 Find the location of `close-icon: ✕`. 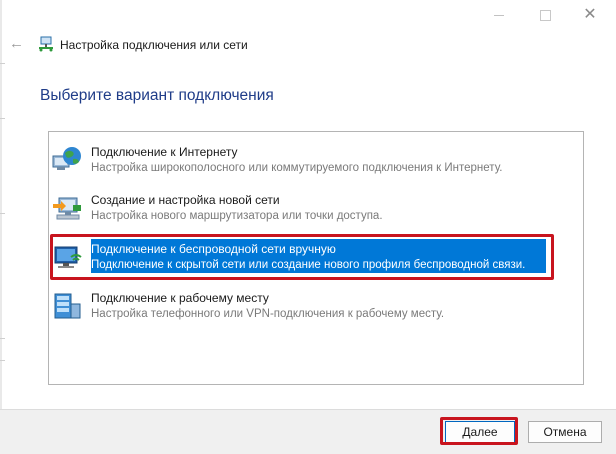

close-icon: ✕ is located at coordinates (590, 14).